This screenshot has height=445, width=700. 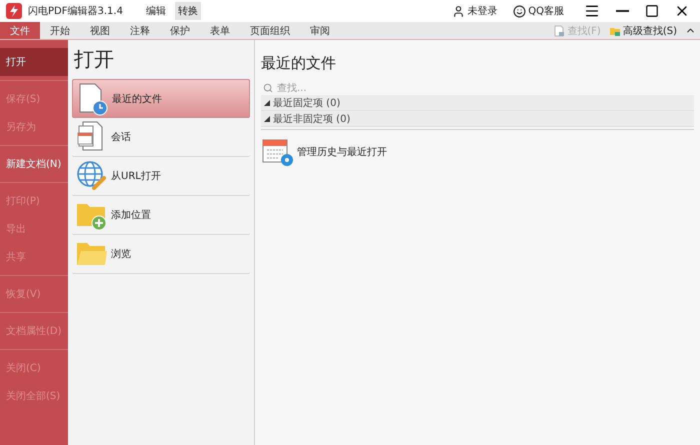 What do you see at coordinates (475, 11) in the screenshot?
I see `login-link: 未登录` at bounding box center [475, 11].